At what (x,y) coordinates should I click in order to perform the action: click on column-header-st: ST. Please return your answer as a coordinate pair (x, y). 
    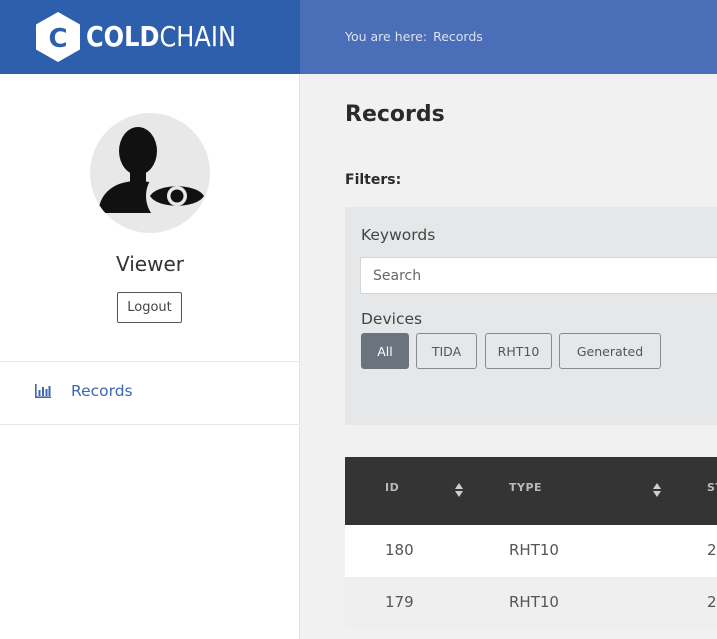
    Looking at the image, I should click on (712, 487).